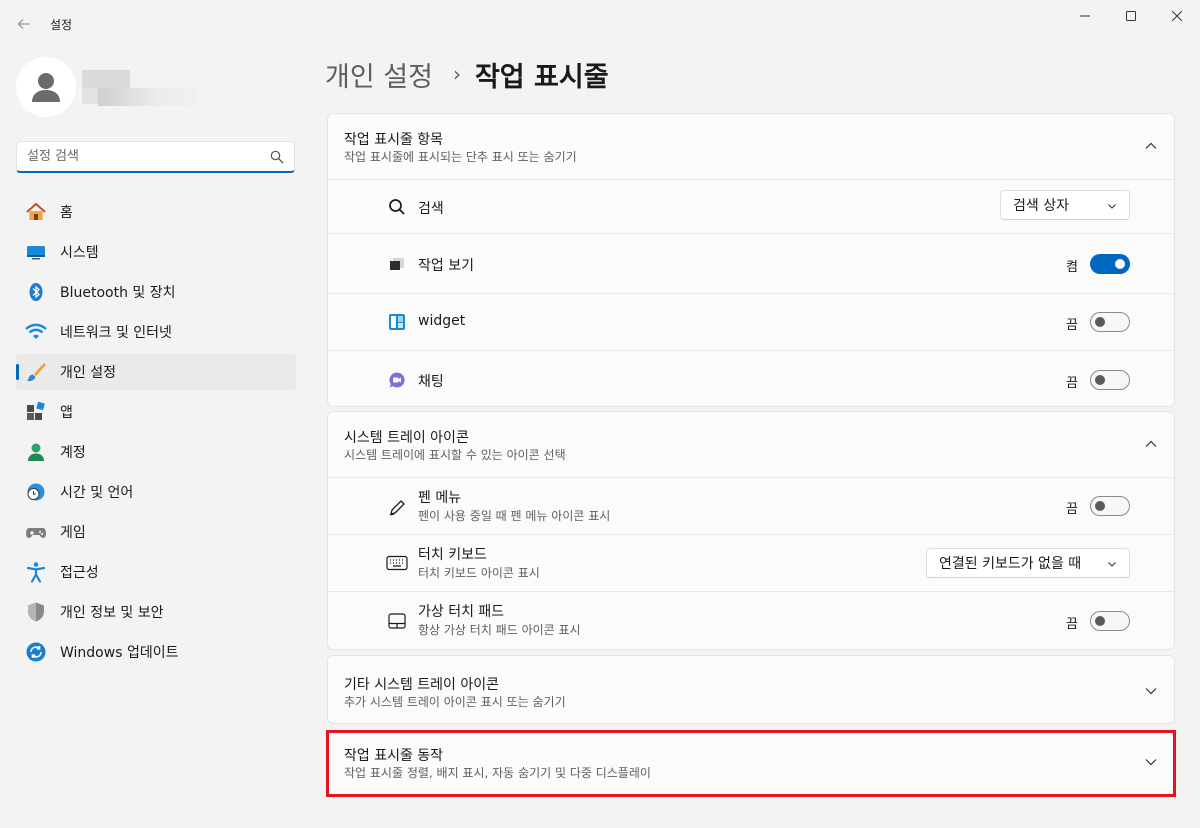 Image resolution: width=1200 pixels, height=828 pixels. I want to click on setting-row-search: 검색 검색 상자, so click(751, 206).